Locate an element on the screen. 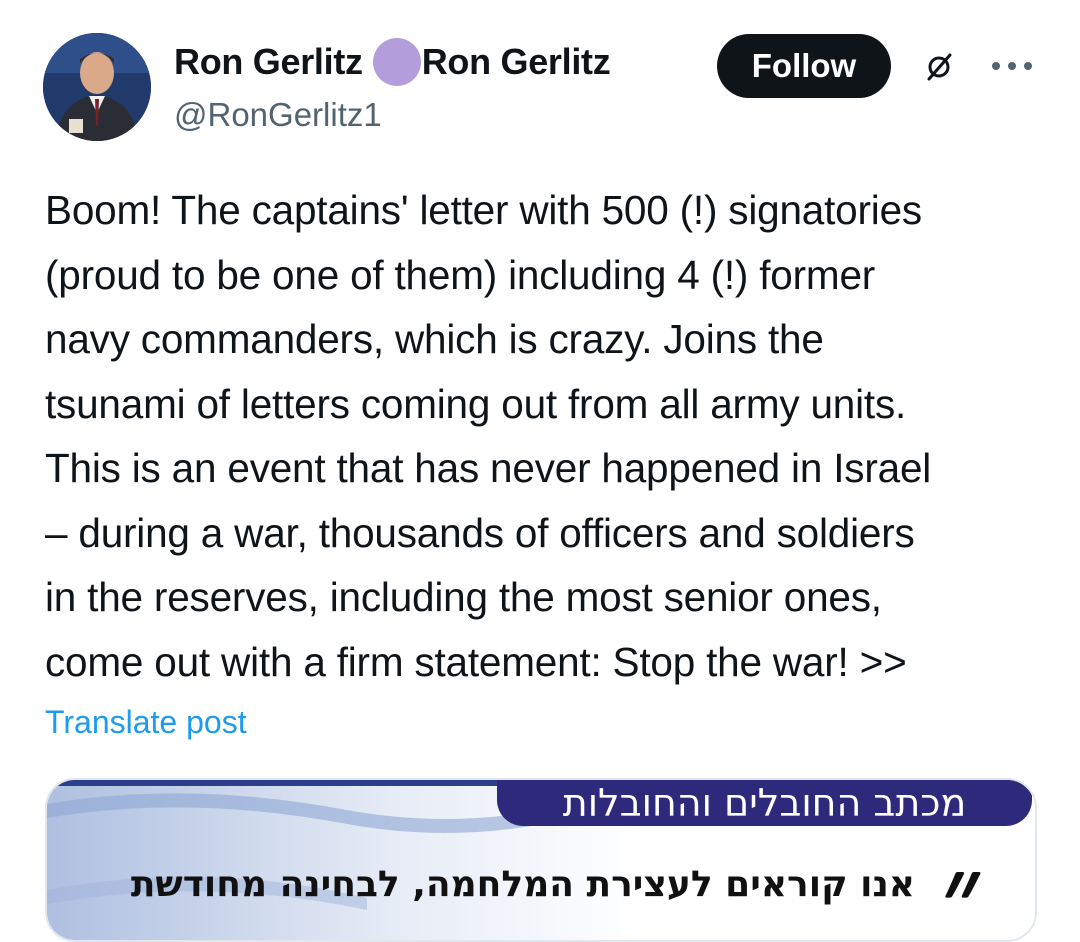 This screenshot has height=942, width=1080. translate-post-link: Translate post is located at coordinates (146, 722).